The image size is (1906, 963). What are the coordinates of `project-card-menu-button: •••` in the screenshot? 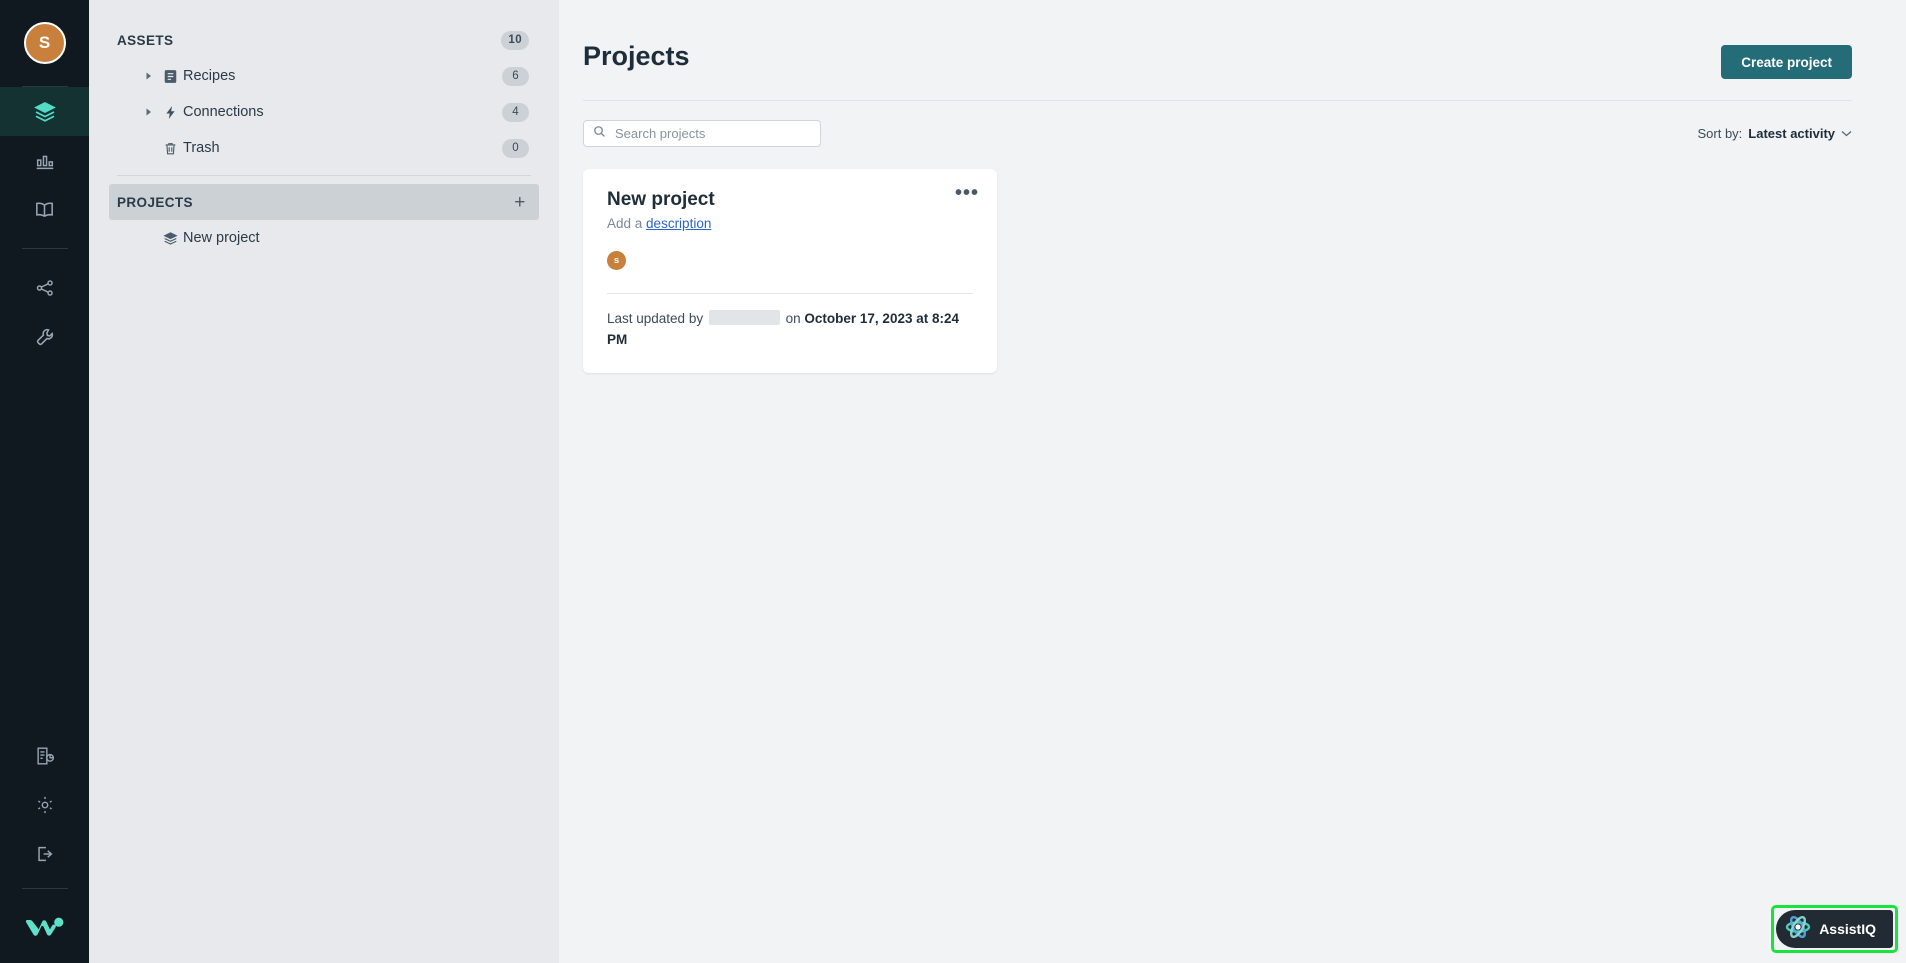 It's located at (967, 193).